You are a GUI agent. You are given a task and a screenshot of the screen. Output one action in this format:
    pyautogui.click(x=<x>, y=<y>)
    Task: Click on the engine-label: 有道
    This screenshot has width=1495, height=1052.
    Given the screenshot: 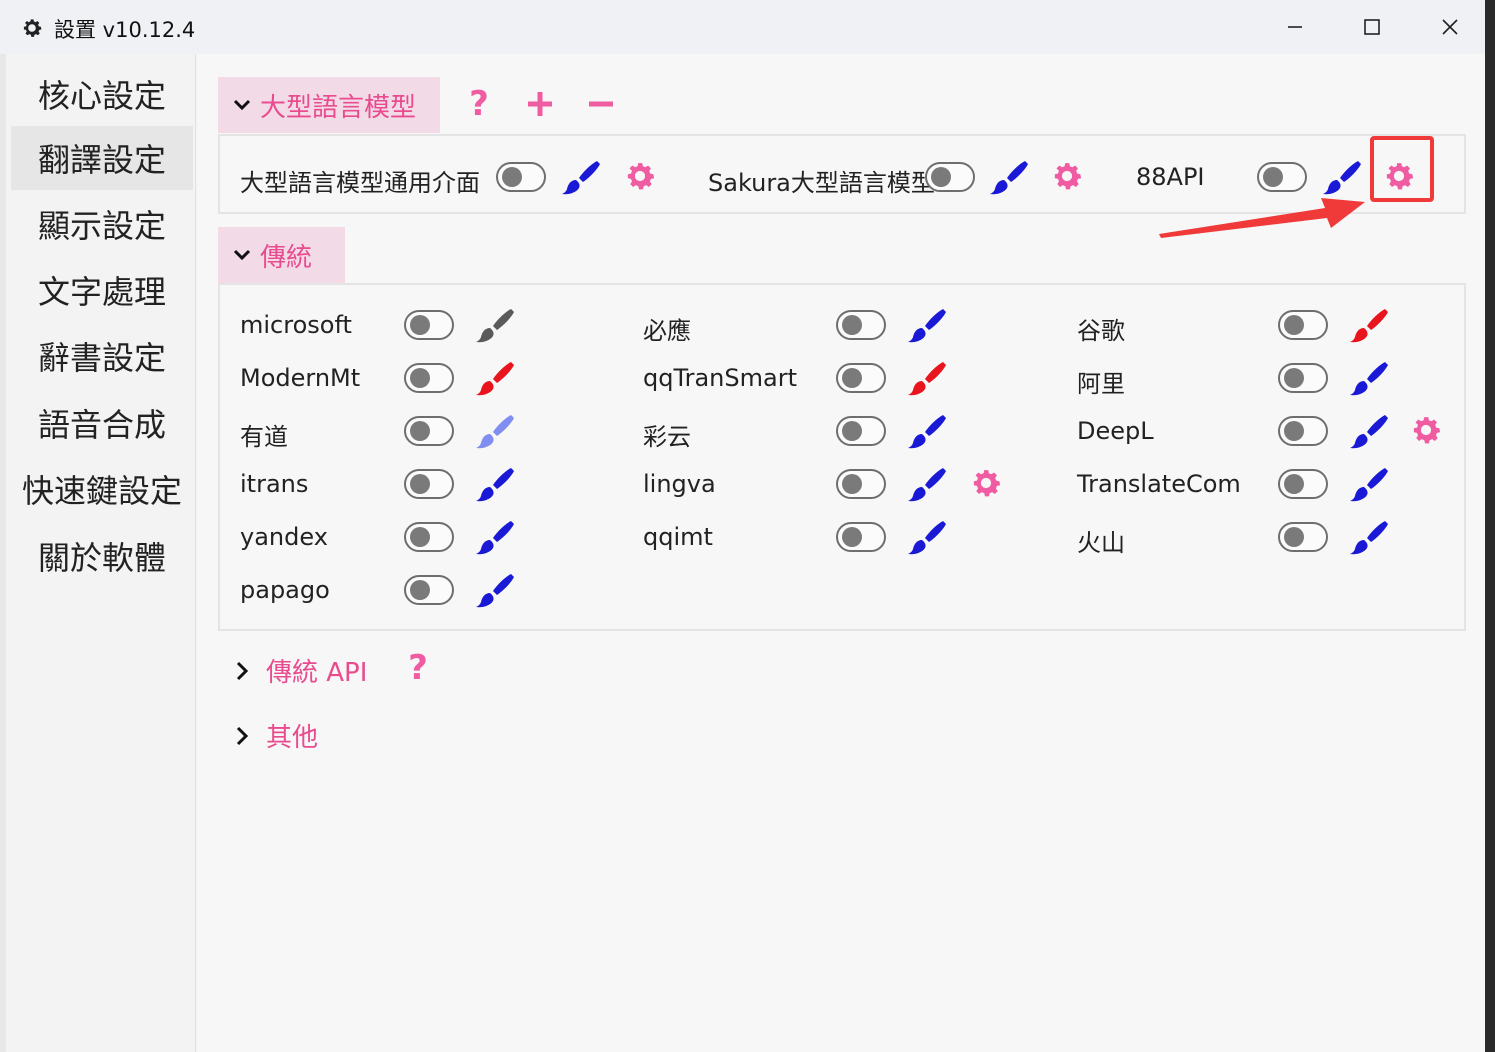 What is the action you would take?
    pyautogui.click(x=264, y=437)
    